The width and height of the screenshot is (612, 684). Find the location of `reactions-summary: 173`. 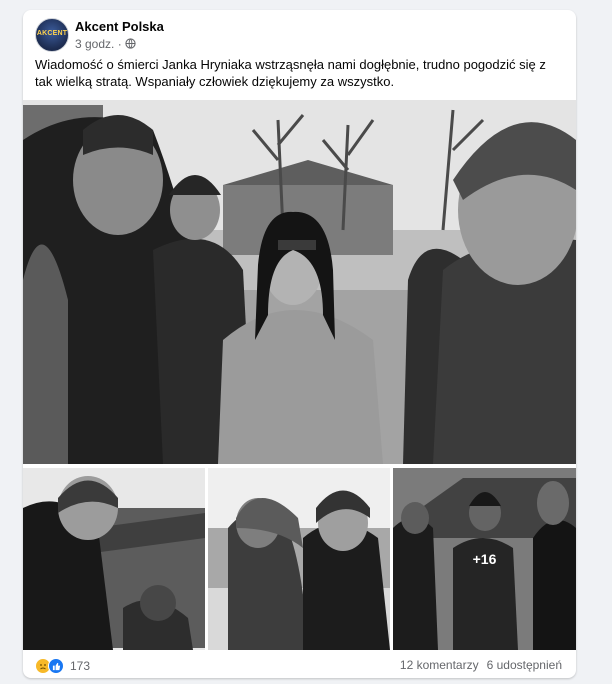

reactions-summary: 173 is located at coordinates (62, 666).